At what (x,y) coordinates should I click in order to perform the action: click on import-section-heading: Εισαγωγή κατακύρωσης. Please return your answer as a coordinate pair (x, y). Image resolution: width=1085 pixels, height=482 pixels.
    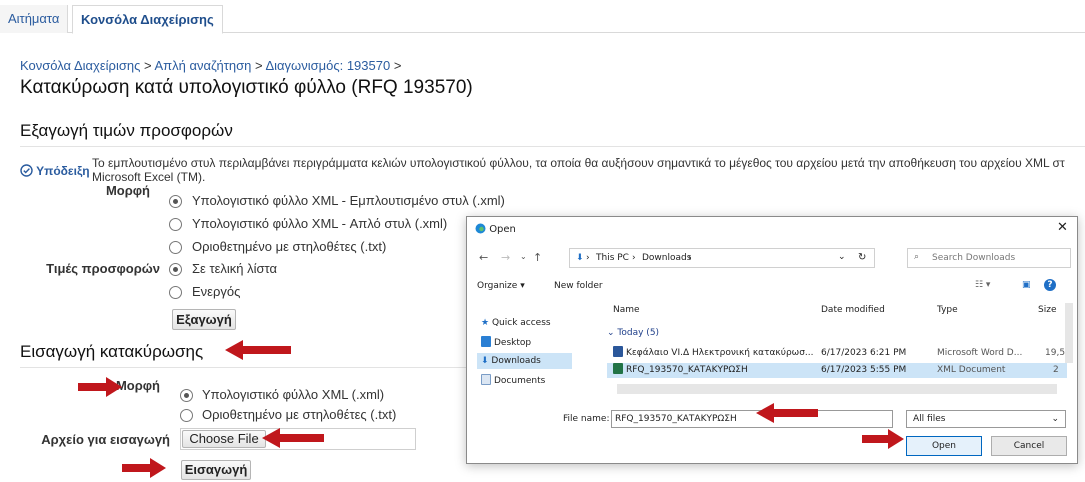
    Looking at the image, I should click on (112, 351).